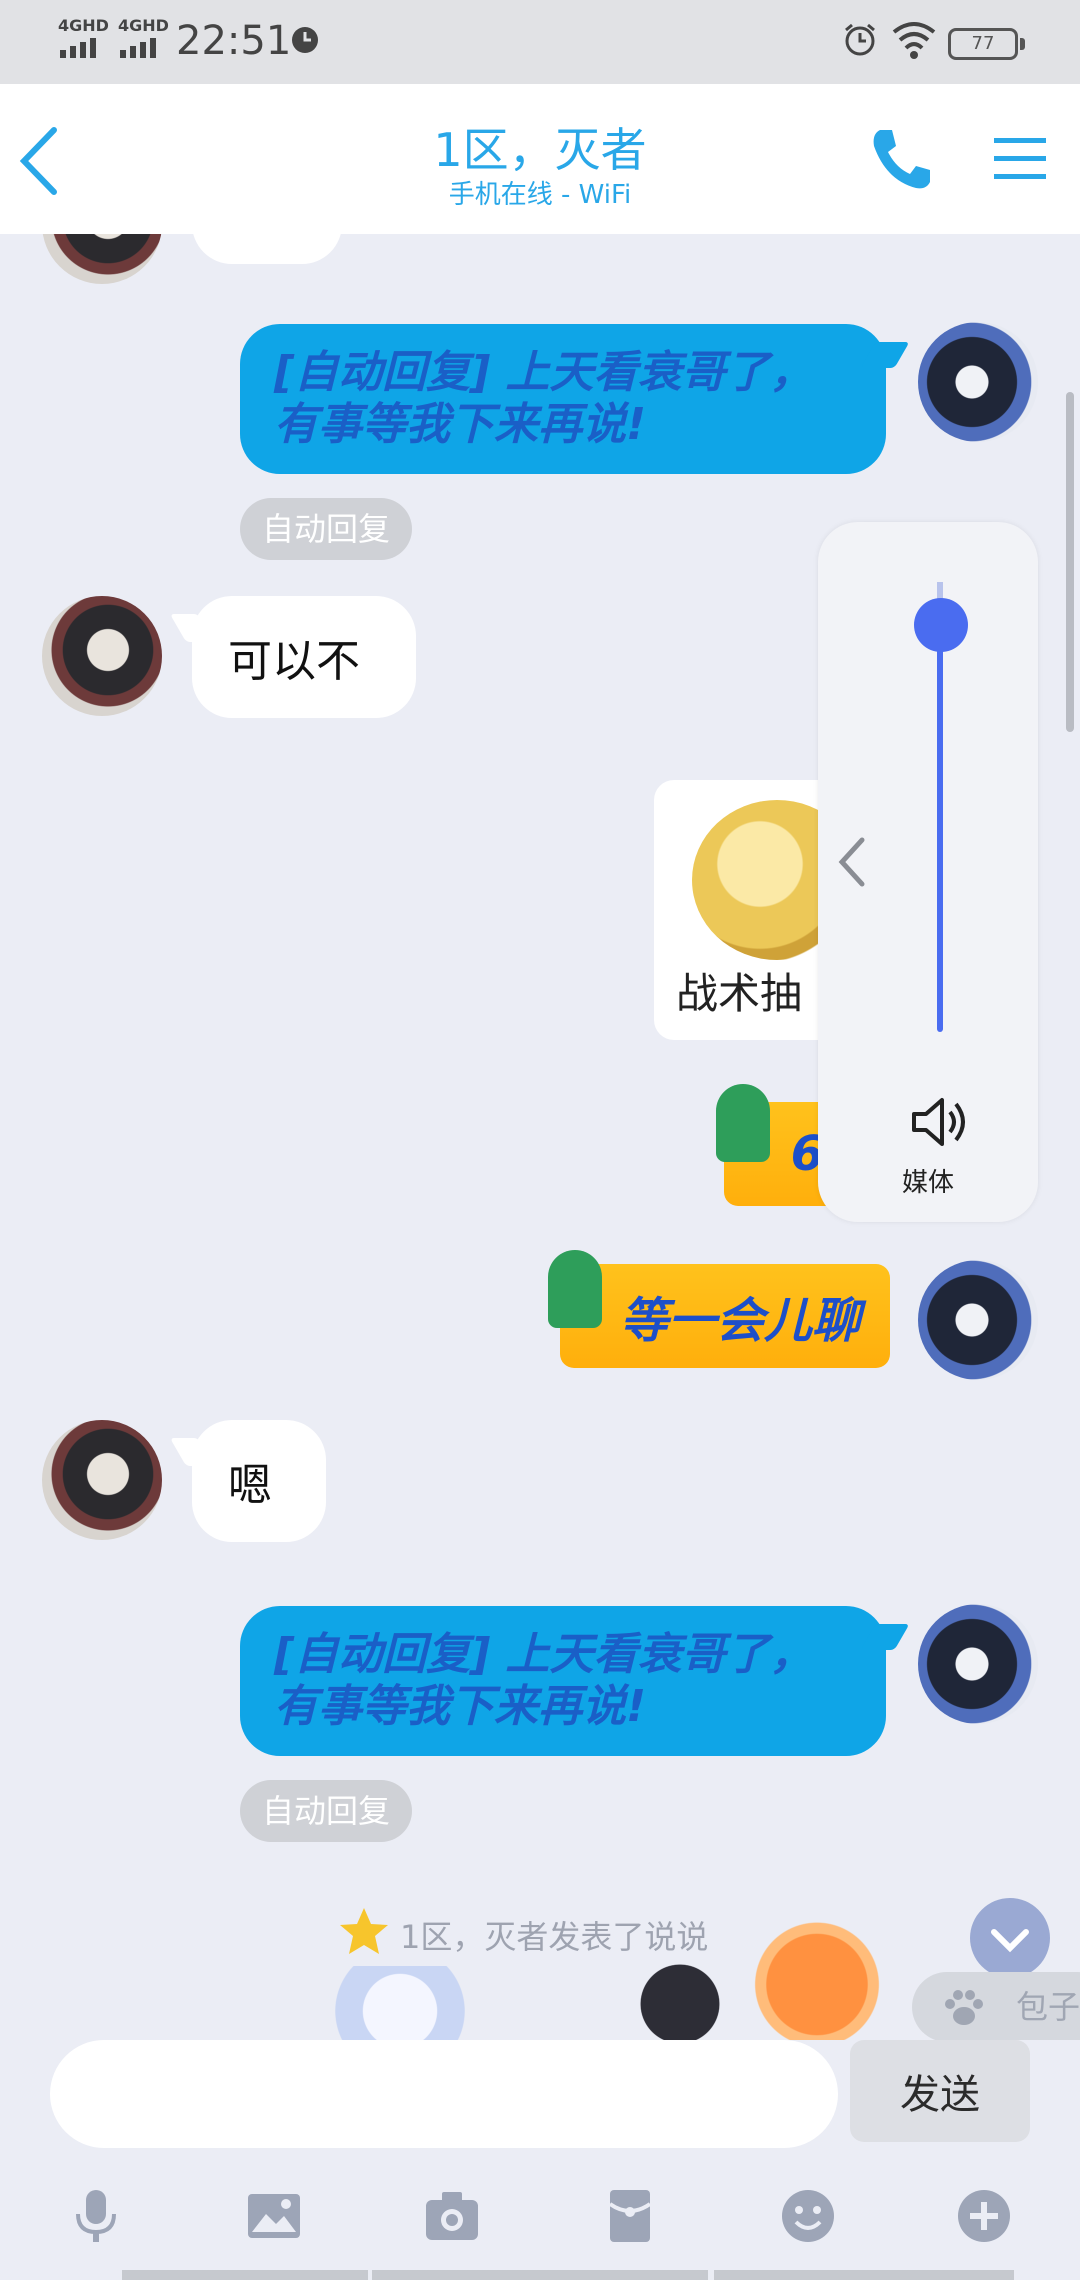 Image resolution: width=1080 pixels, height=2280 pixels. I want to click on sticker-message-wait: 等一会儿聊, so click(725, 1316).